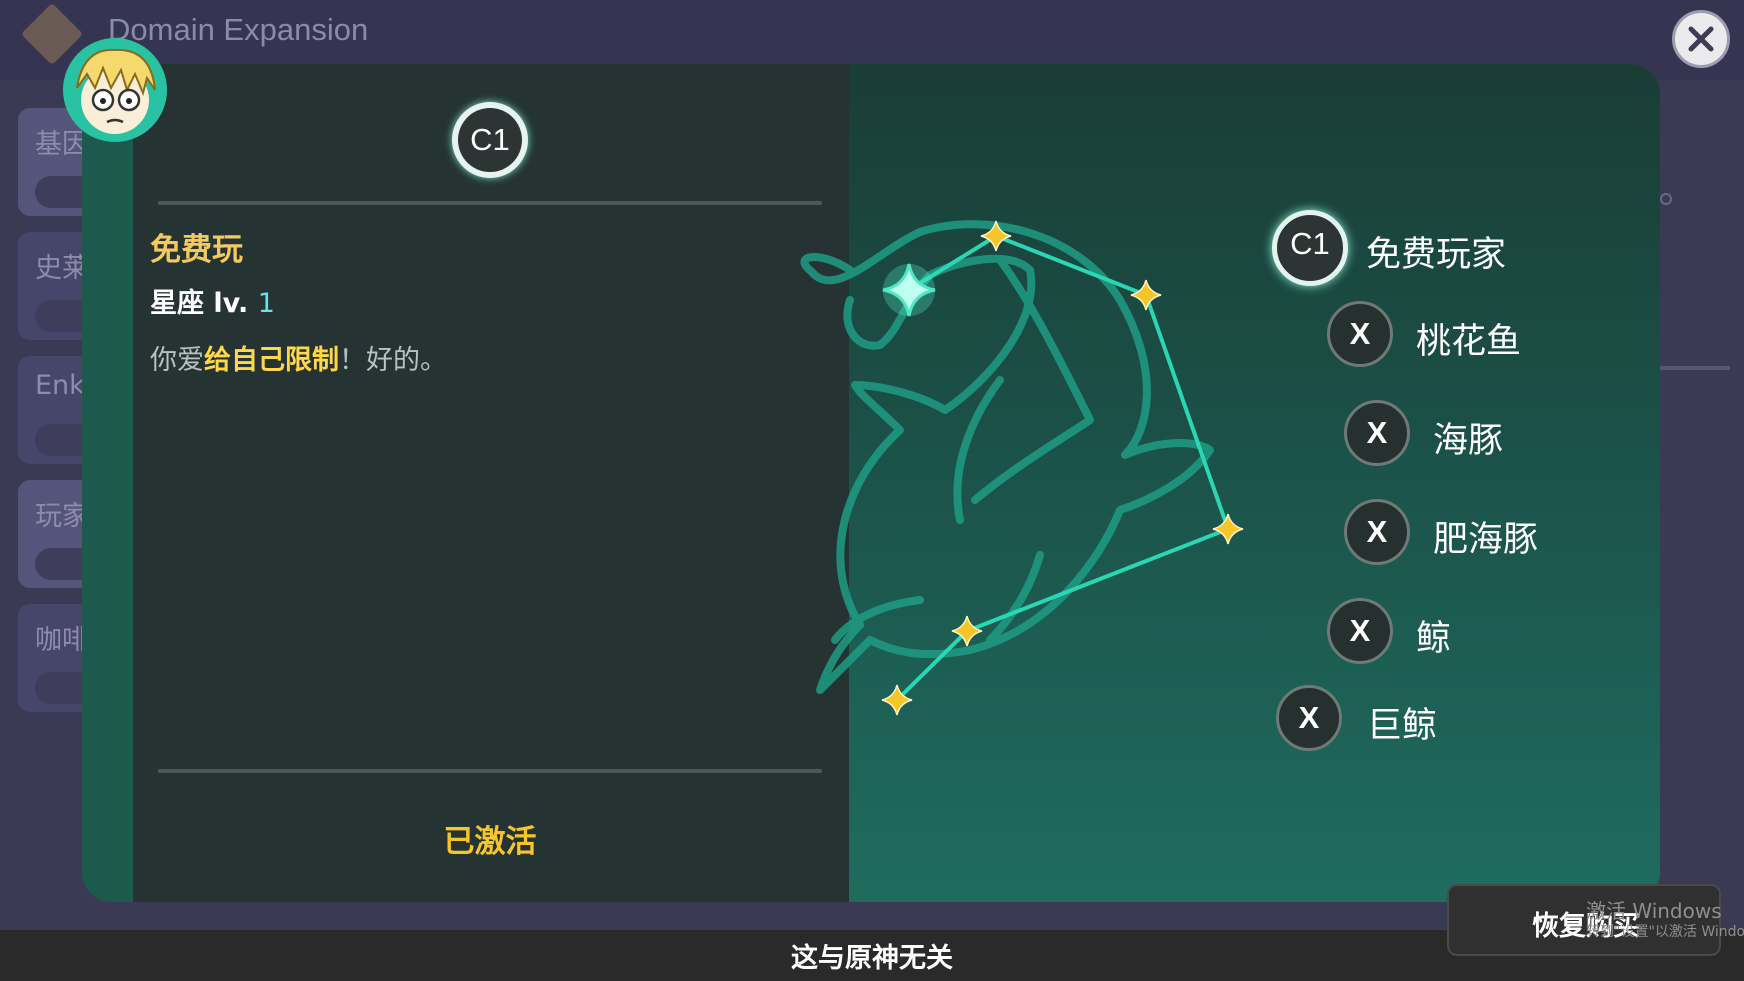 The width and height of the screenshot is (1744, 981). I want to click on activated-status: 已激活, so click(490, 842).